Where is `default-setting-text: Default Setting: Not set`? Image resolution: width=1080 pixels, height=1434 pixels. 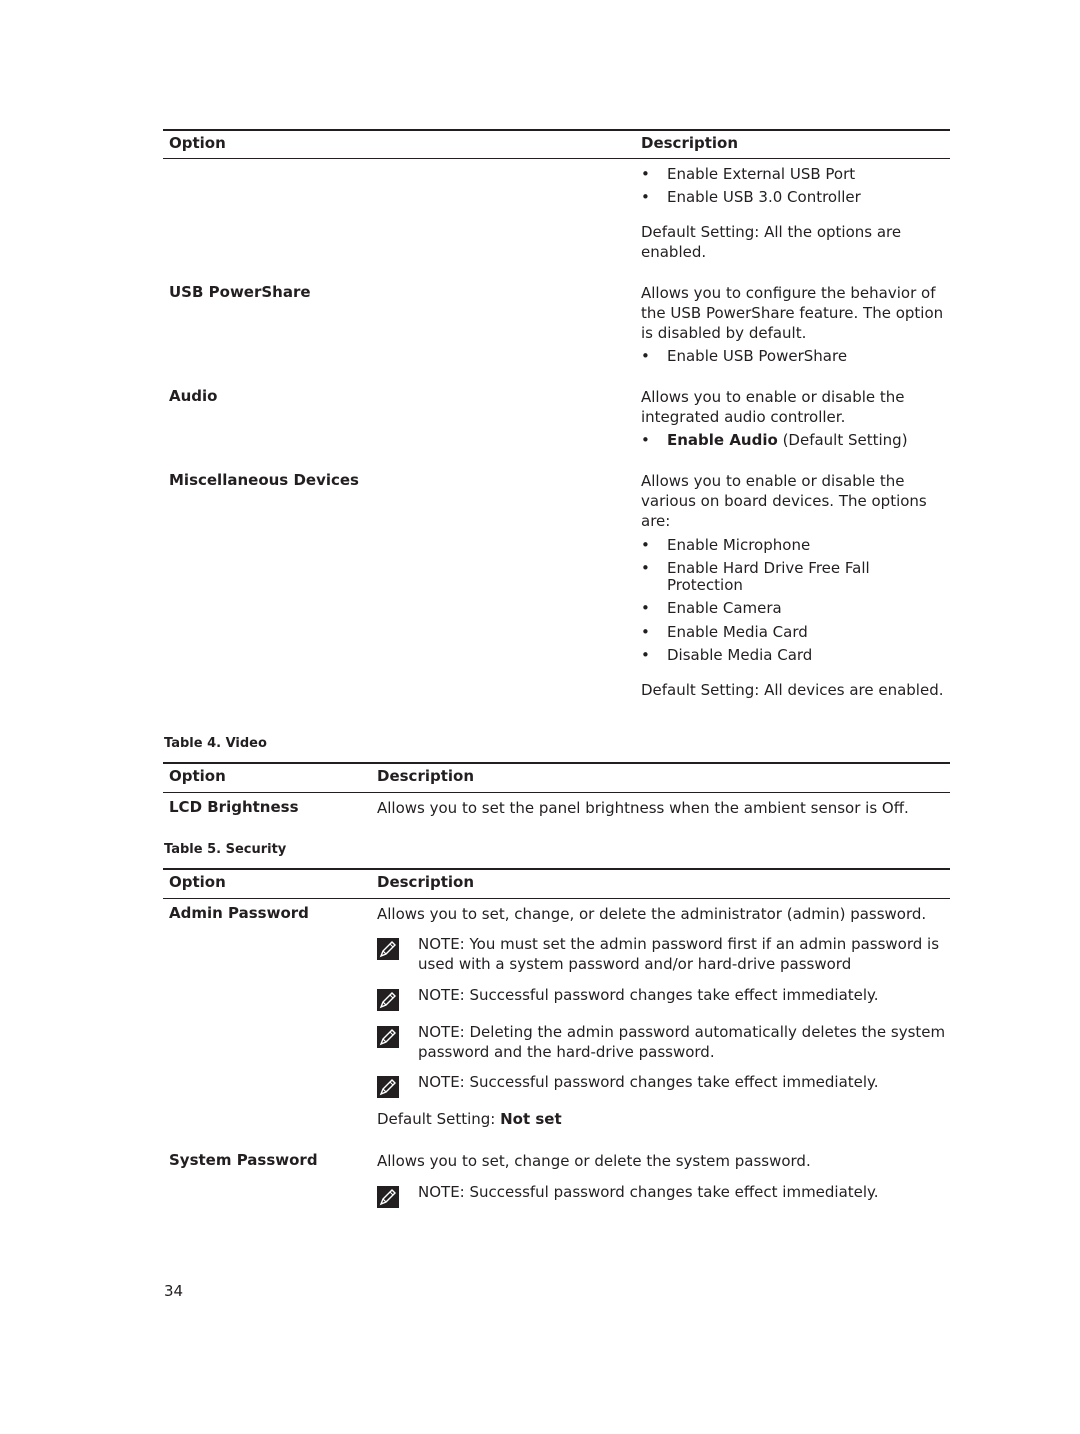
default-setting-text: Default Setting: Not set is located at coordinates (469, 1119).